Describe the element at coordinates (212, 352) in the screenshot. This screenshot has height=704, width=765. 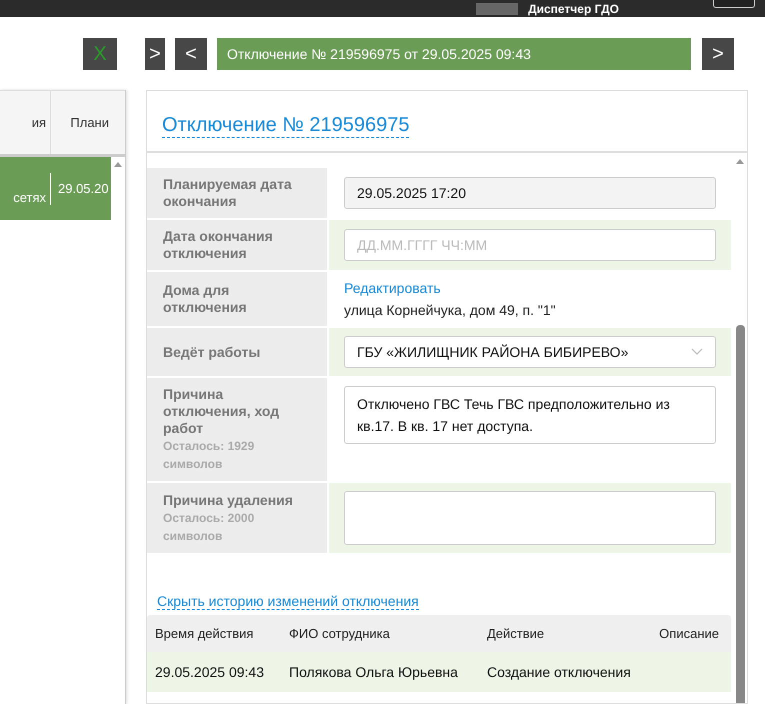
I see `field-label: Ведёт работы` at that location.